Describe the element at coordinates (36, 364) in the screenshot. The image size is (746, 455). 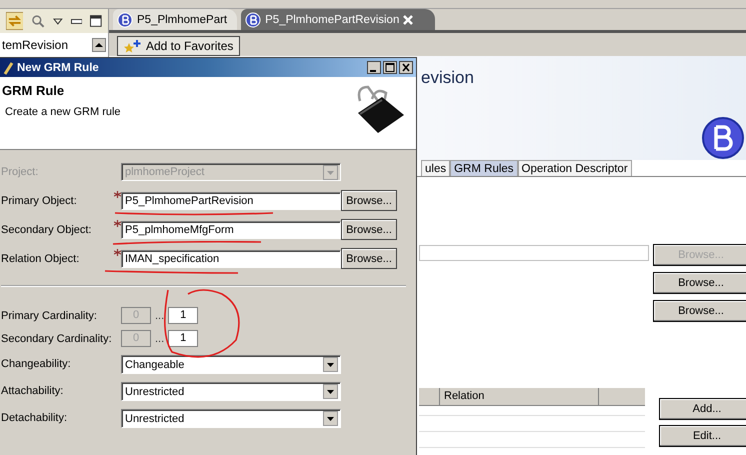
I see `field-label: Changeability:` at that location.